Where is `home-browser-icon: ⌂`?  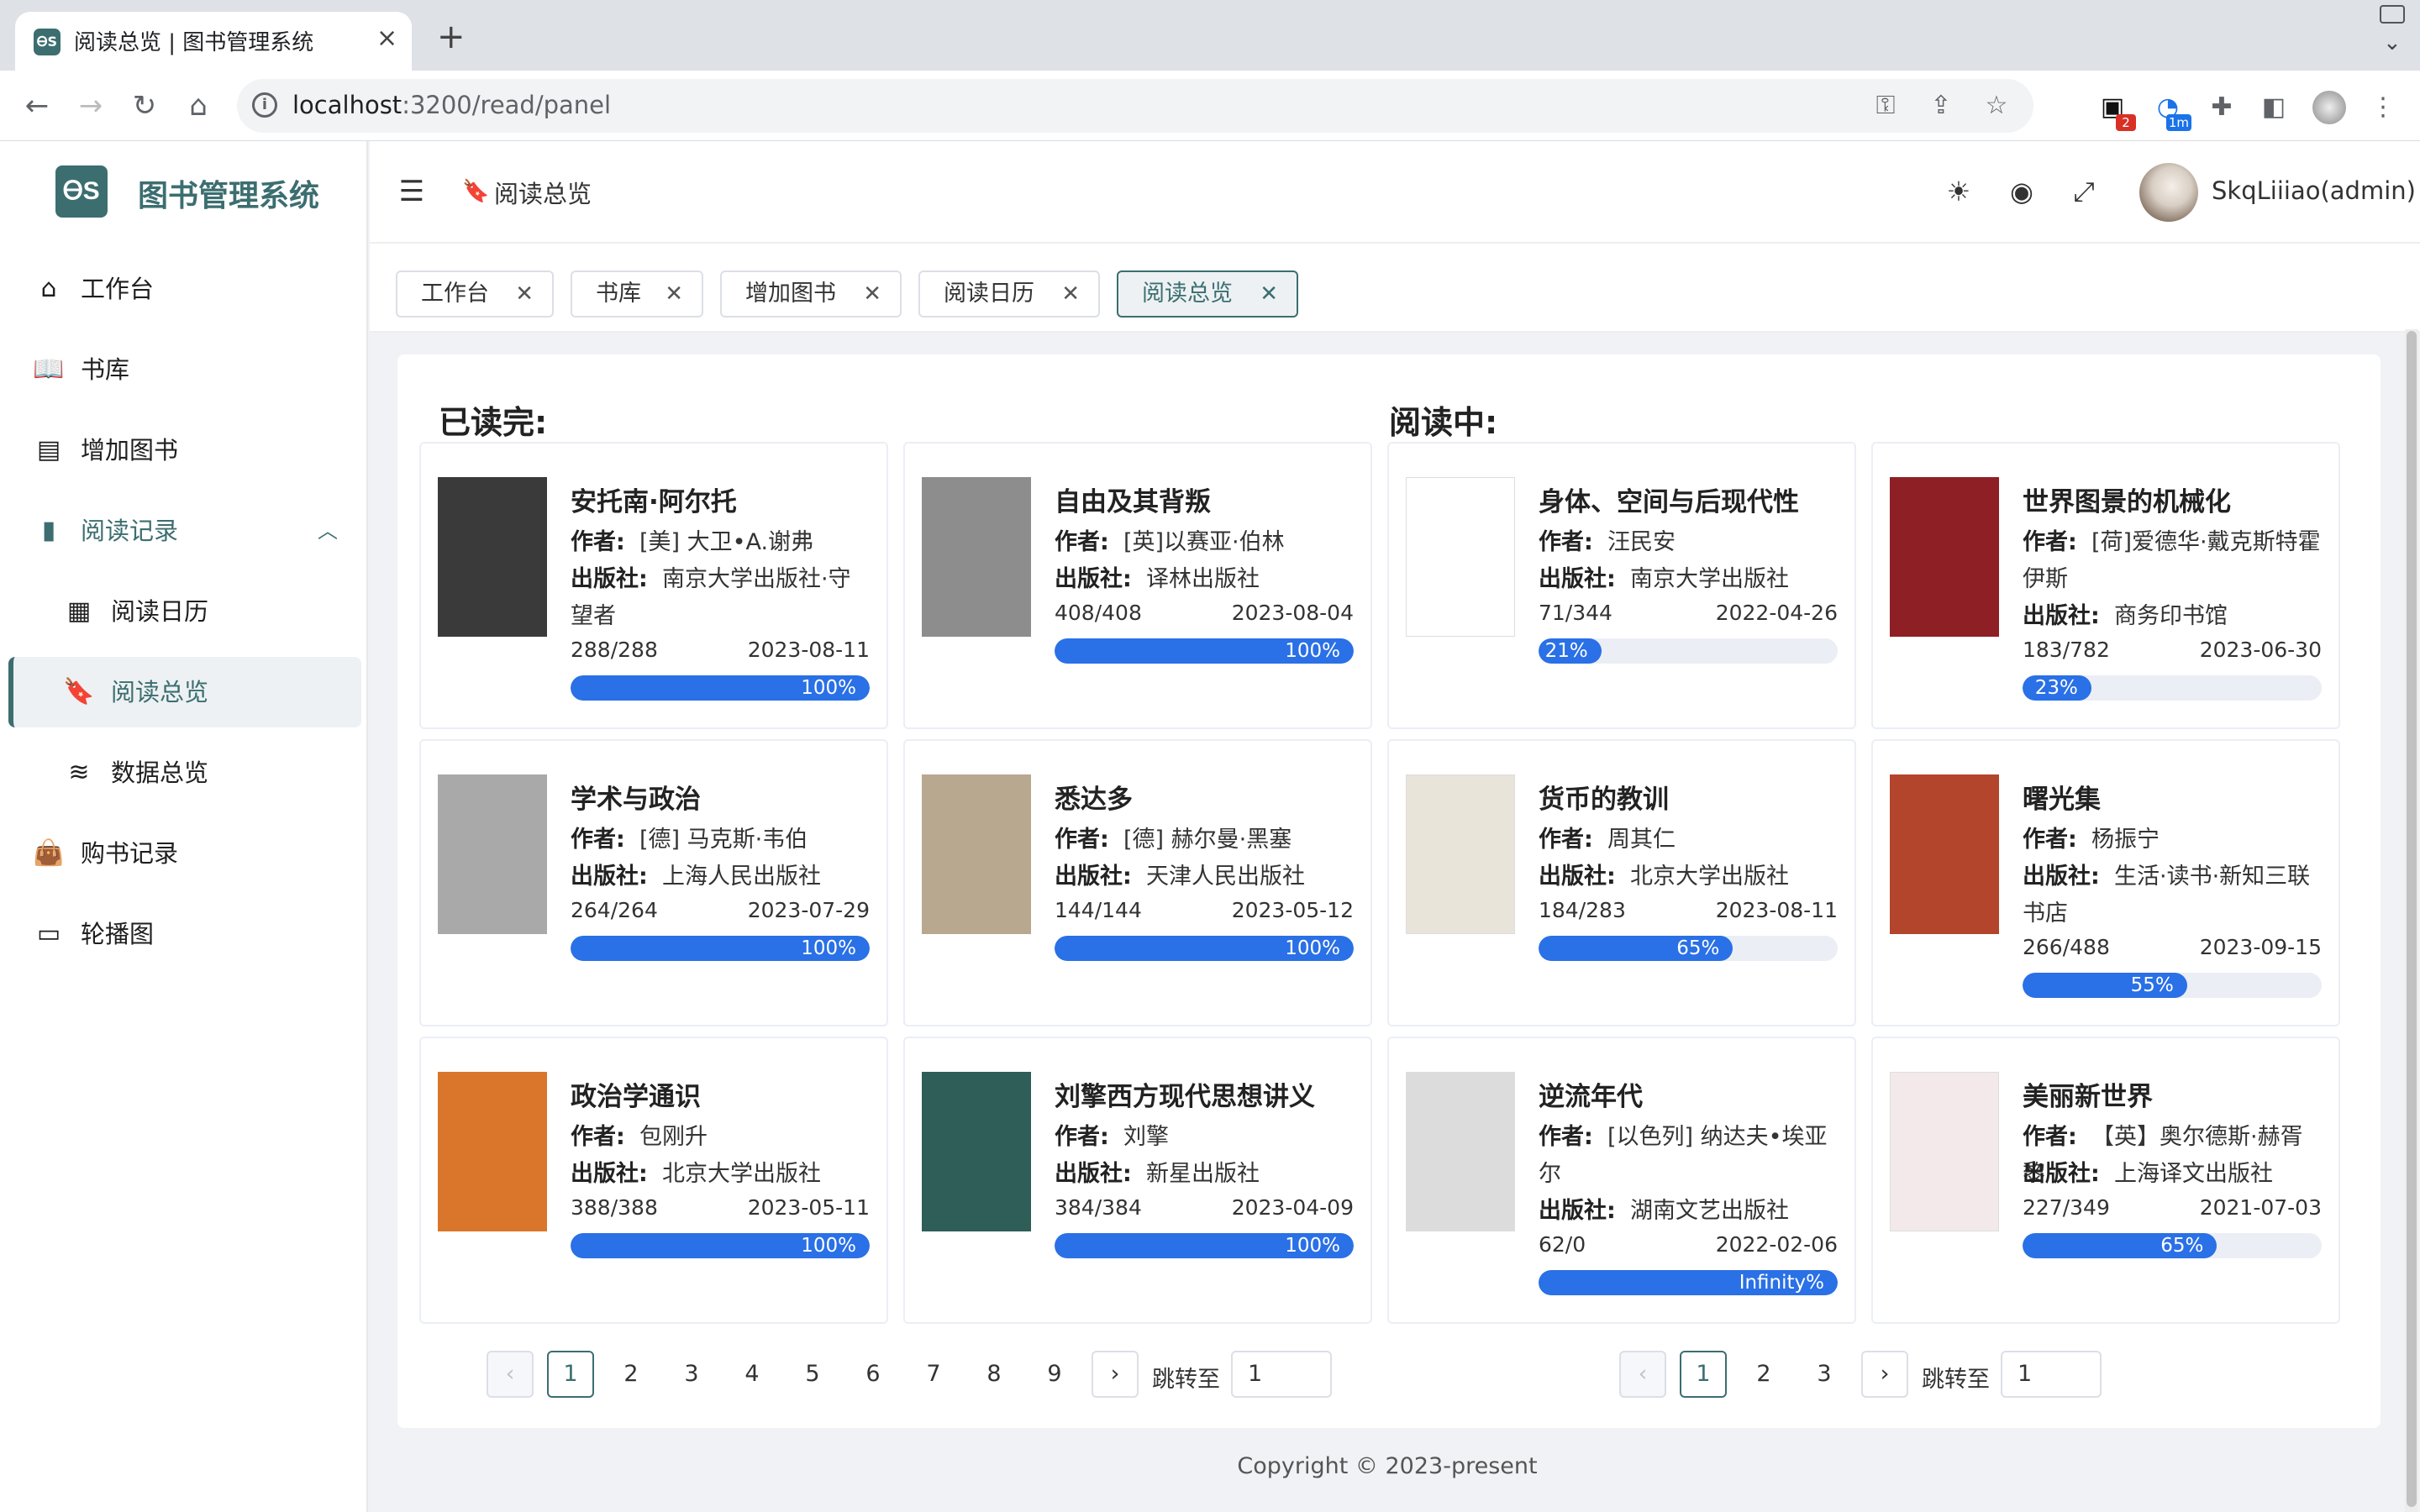
home-browser-icon: ⌂ is located at coordinates (199, 105).